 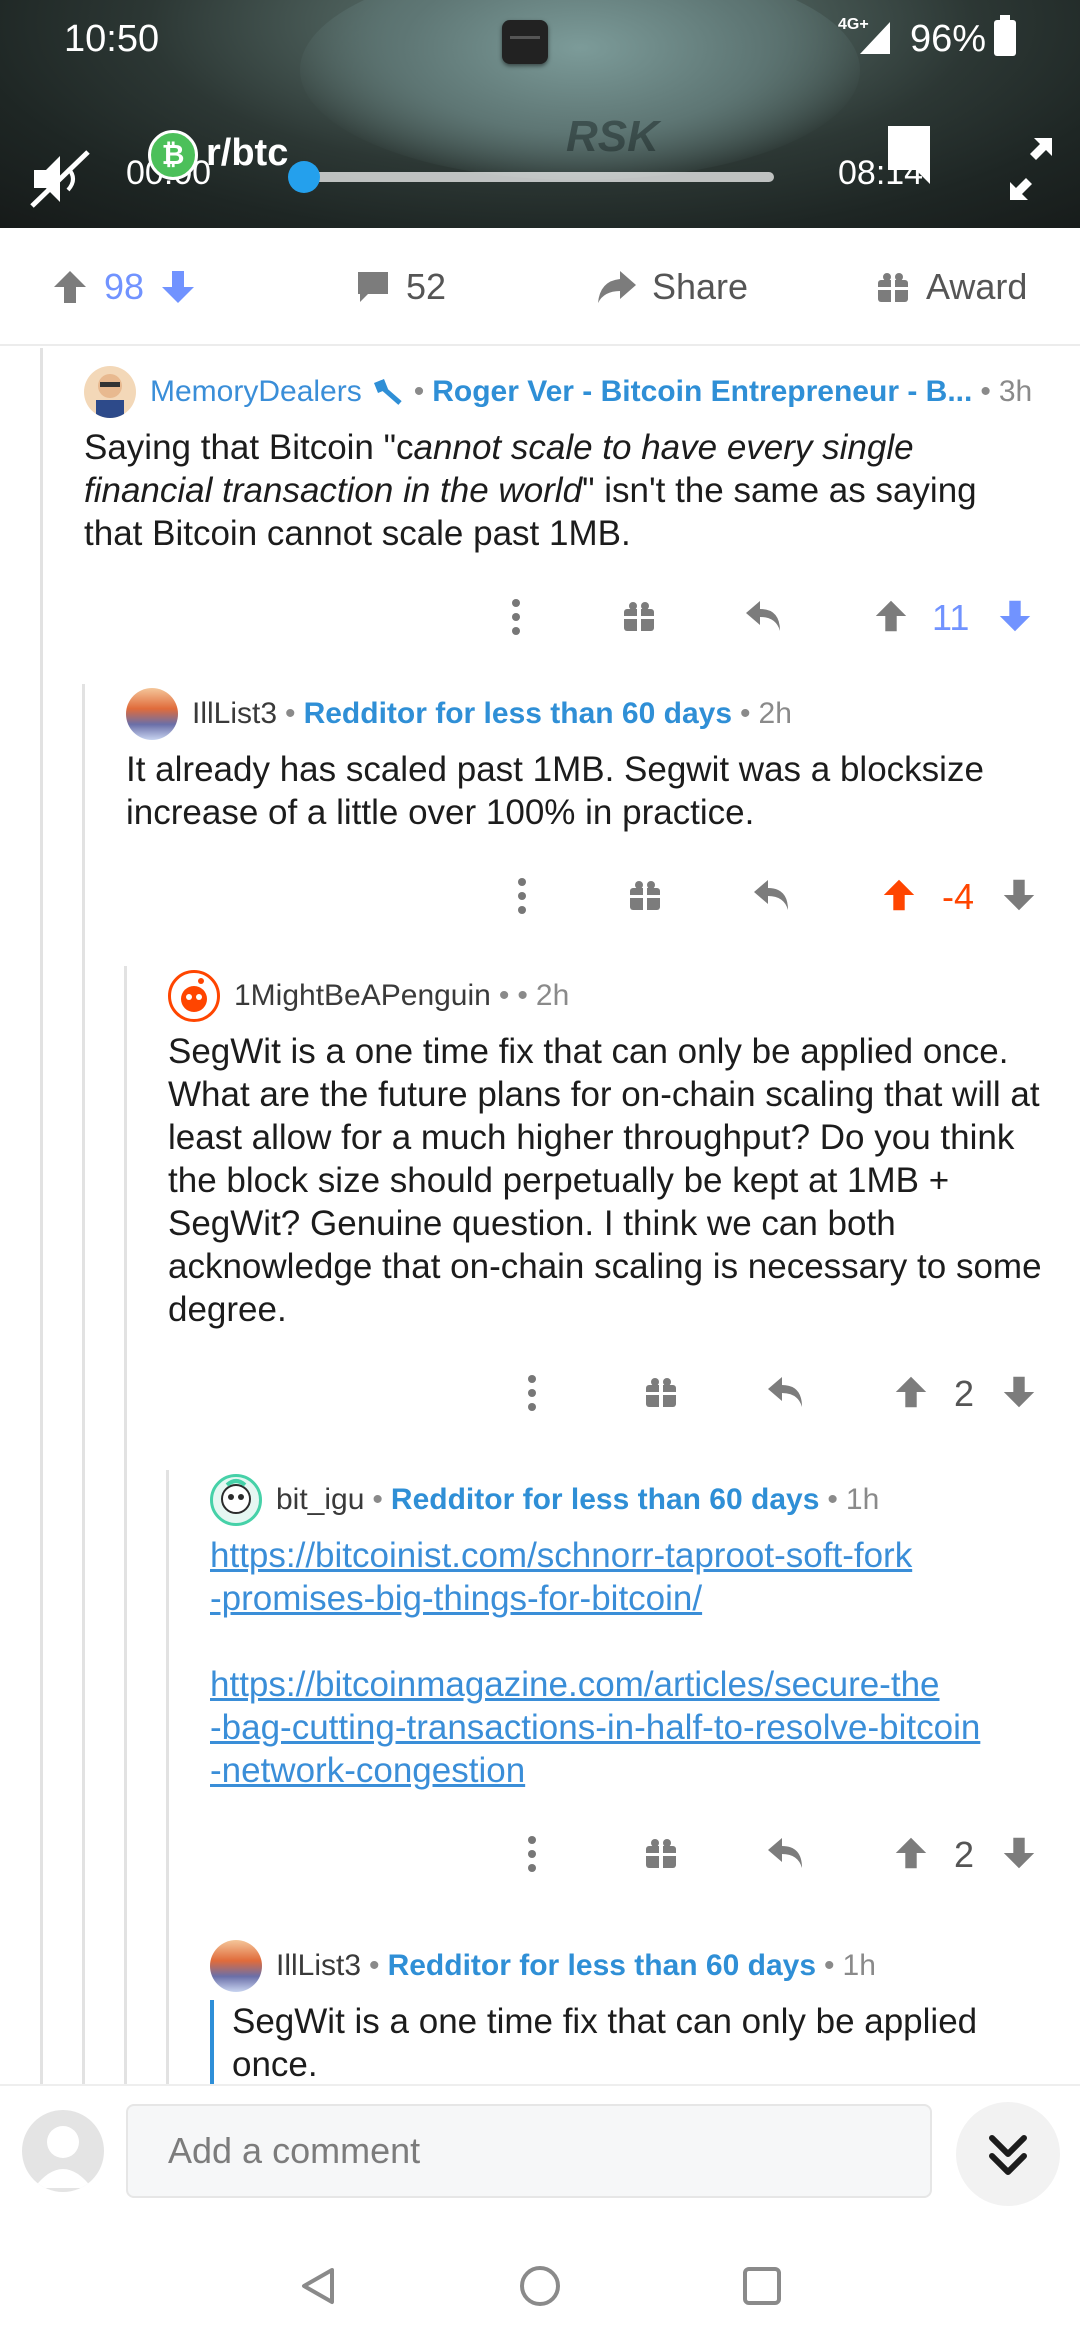 I want to click on moderator-icon, so click(x=387, y=392).